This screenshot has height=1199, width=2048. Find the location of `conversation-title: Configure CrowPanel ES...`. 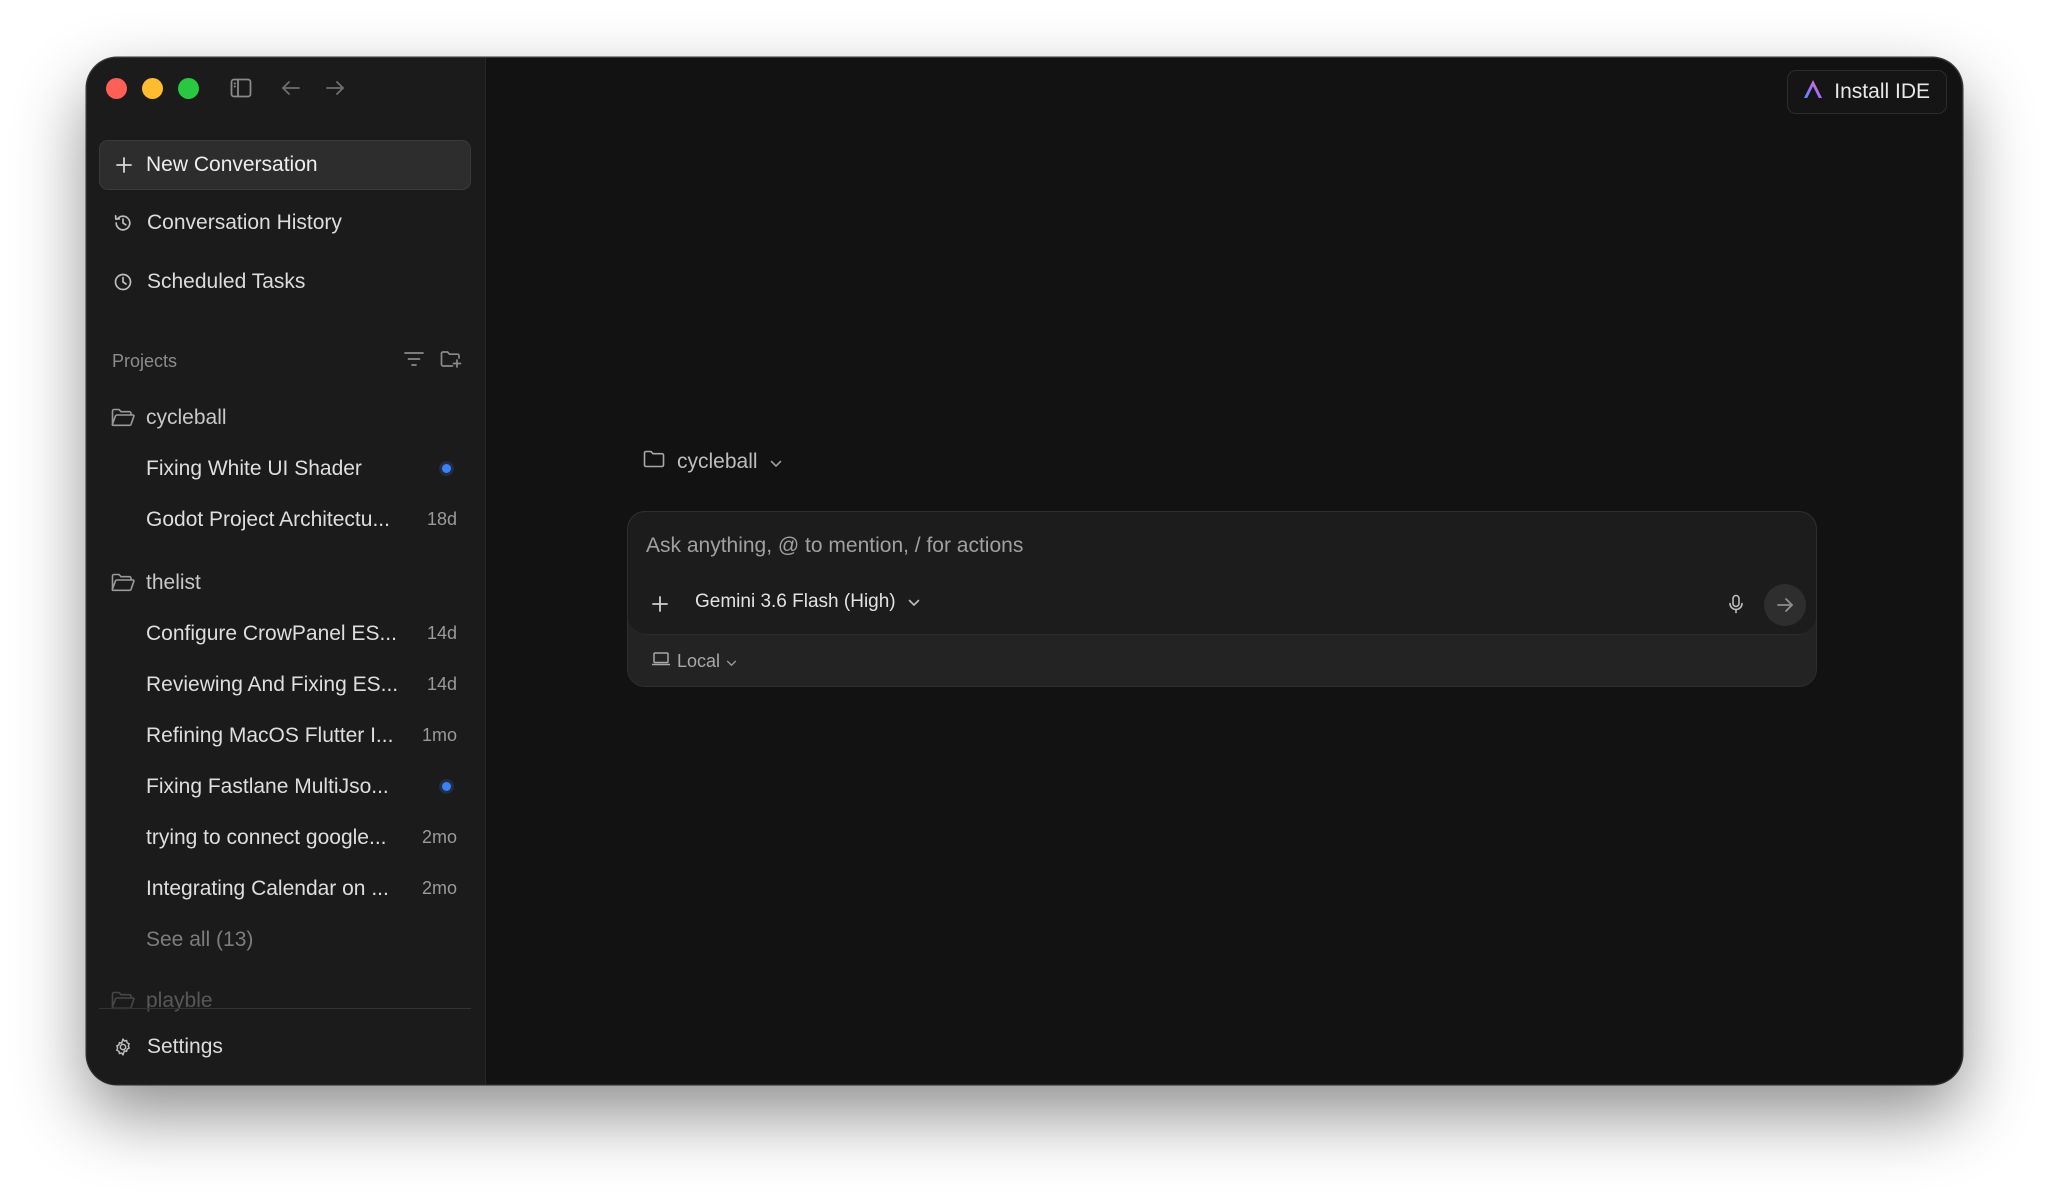

conversation-title: Configure CrowPanel ES... is located at coordinates (271, 633).